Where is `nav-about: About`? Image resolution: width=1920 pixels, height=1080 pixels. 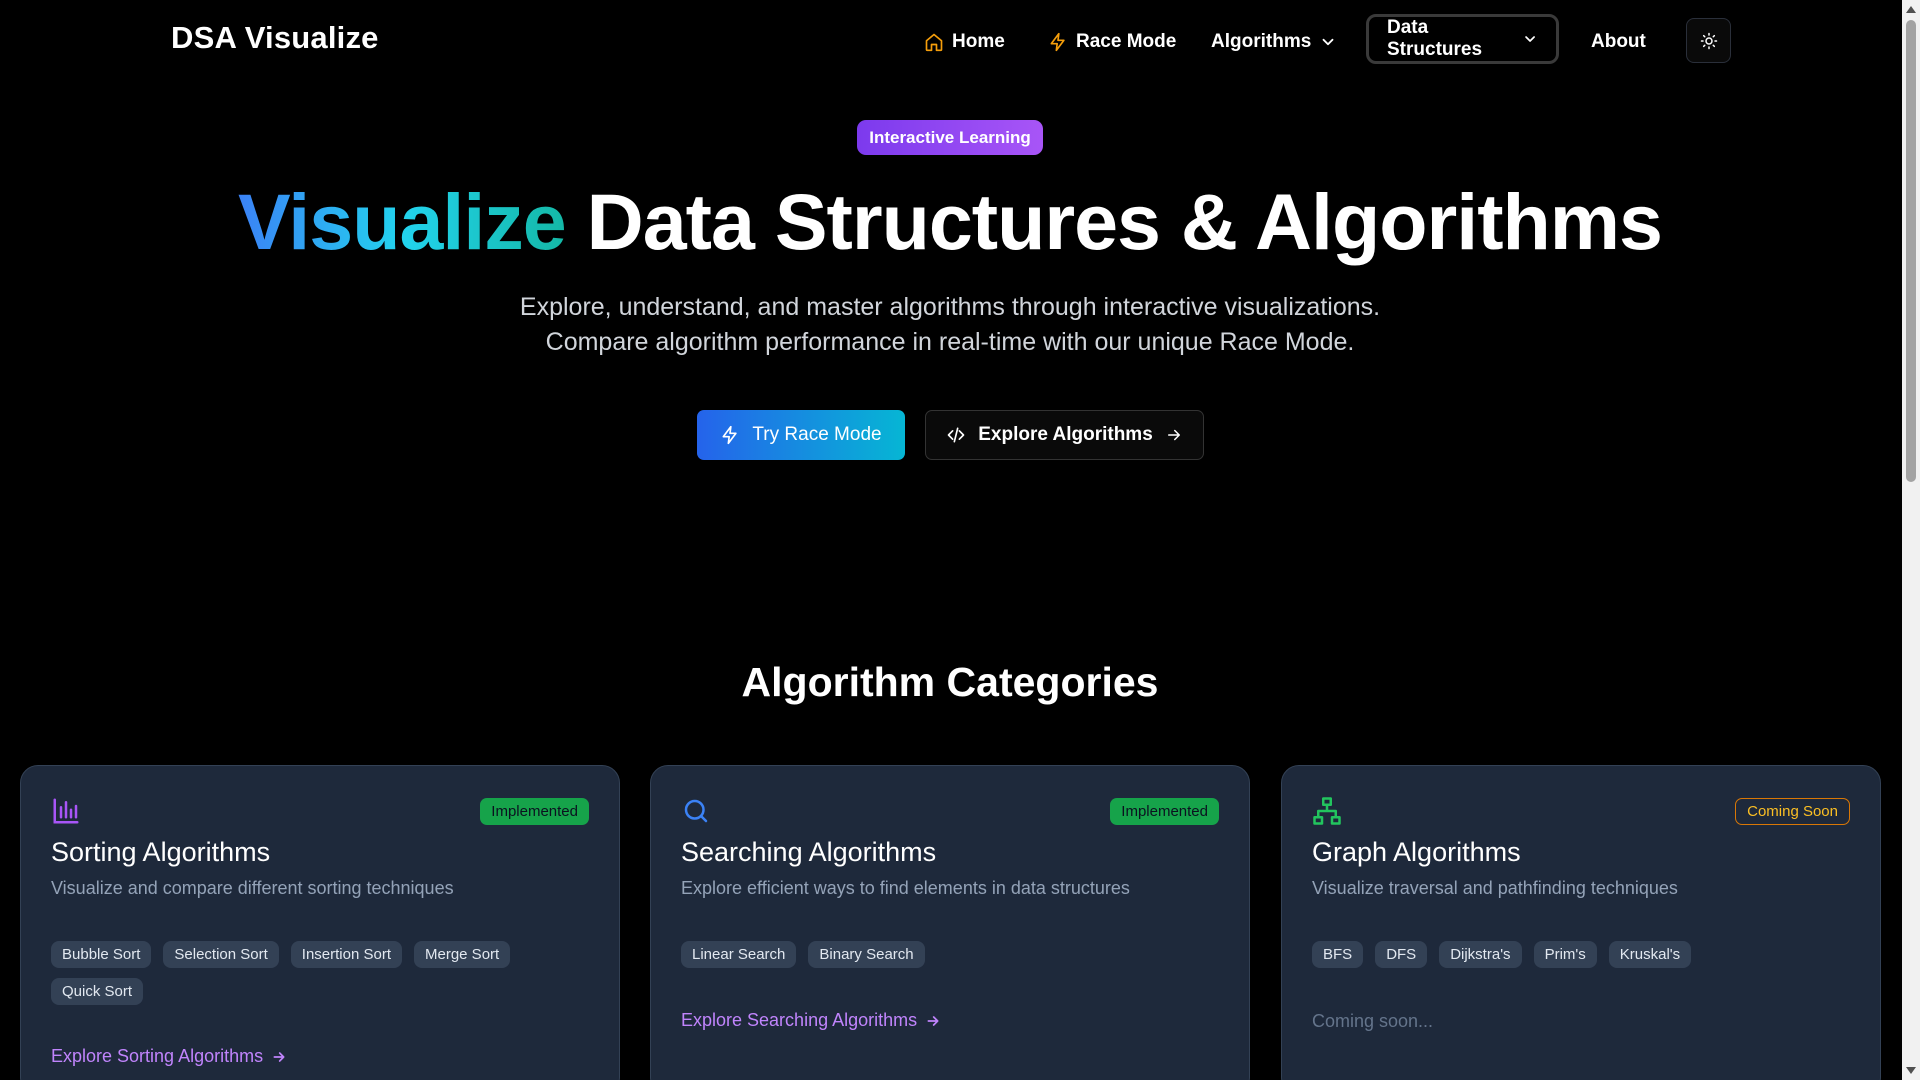
nav-about: About is located at coordinates (1618, 42).